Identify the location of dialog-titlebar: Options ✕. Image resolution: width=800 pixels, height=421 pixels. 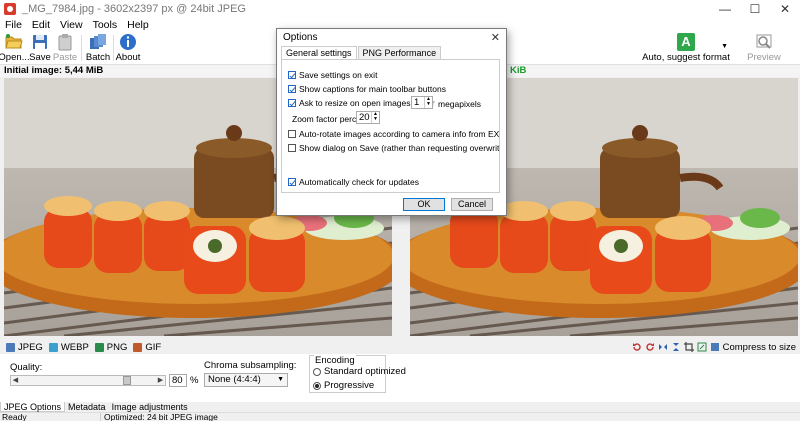
(391, 37).